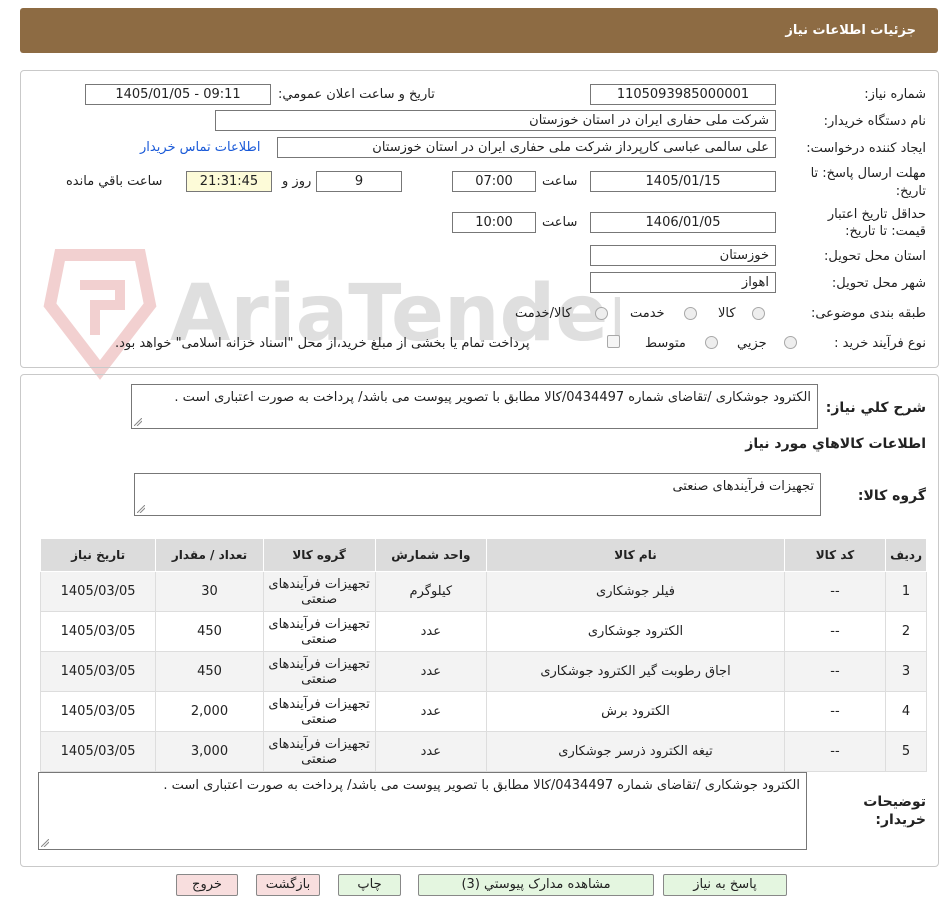 This screenshot has width=944, height=918. What do you see at coordinates (835, 555) in the screenshot?
I see `col-code: کد کالا` at bounding box center [835, 555].